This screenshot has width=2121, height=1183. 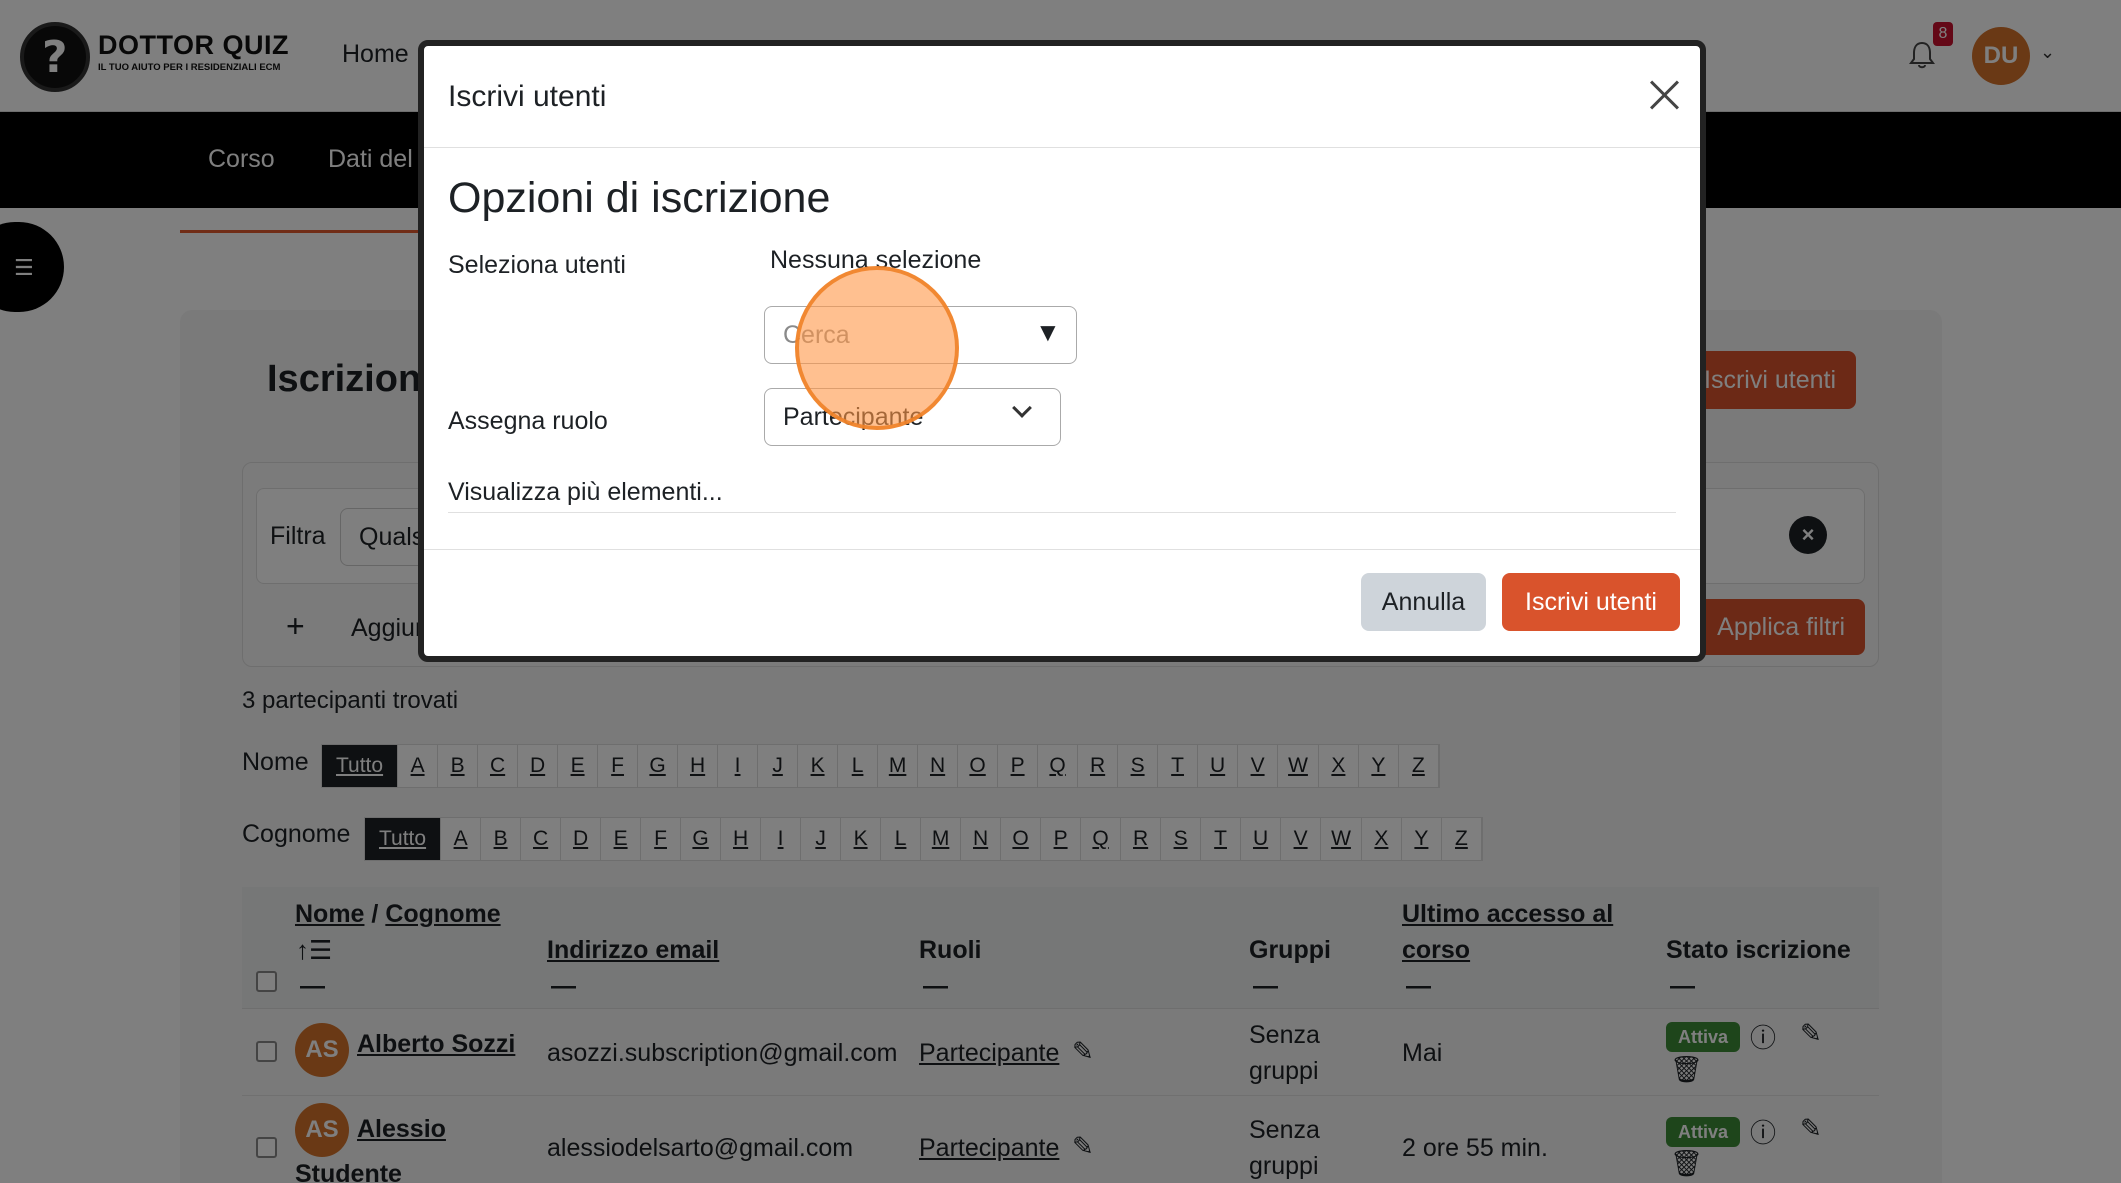 What do you see at coordinates (527, 96) in the screenshot?
I see `dialog-title: Iscrivi utenti` at bounding box center [527, 96].